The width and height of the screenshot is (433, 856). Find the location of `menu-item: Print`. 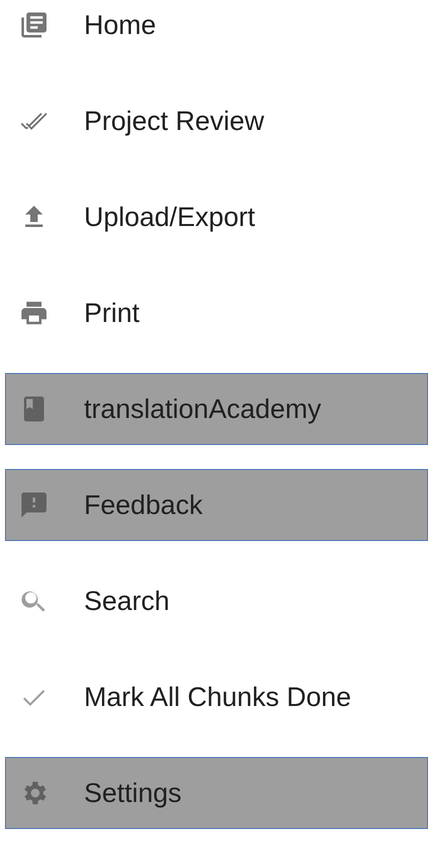

menu-item: Print is located at coordinates (216, 313).